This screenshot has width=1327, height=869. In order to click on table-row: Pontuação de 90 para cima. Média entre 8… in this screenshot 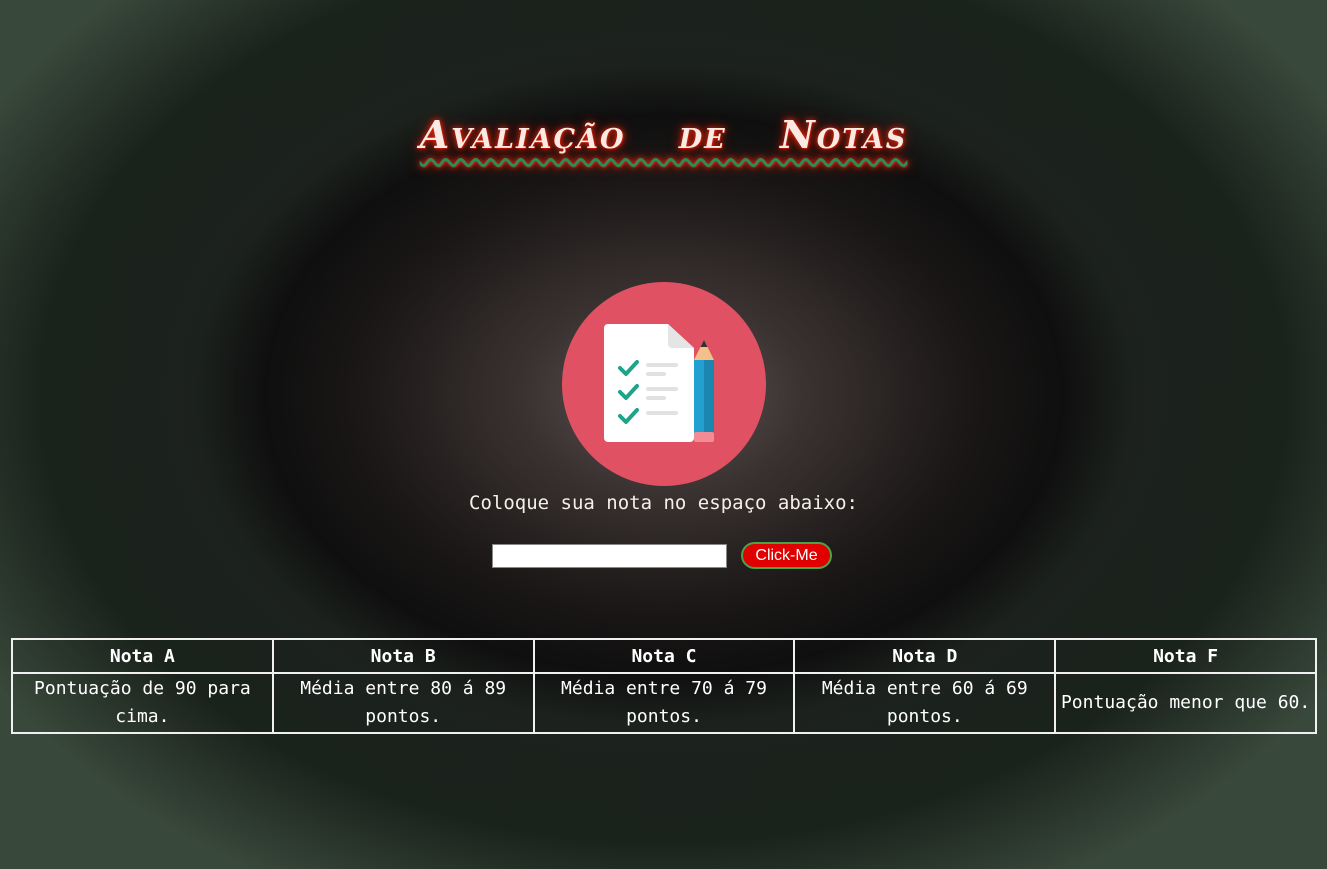, I will do `click(664, 703)`.